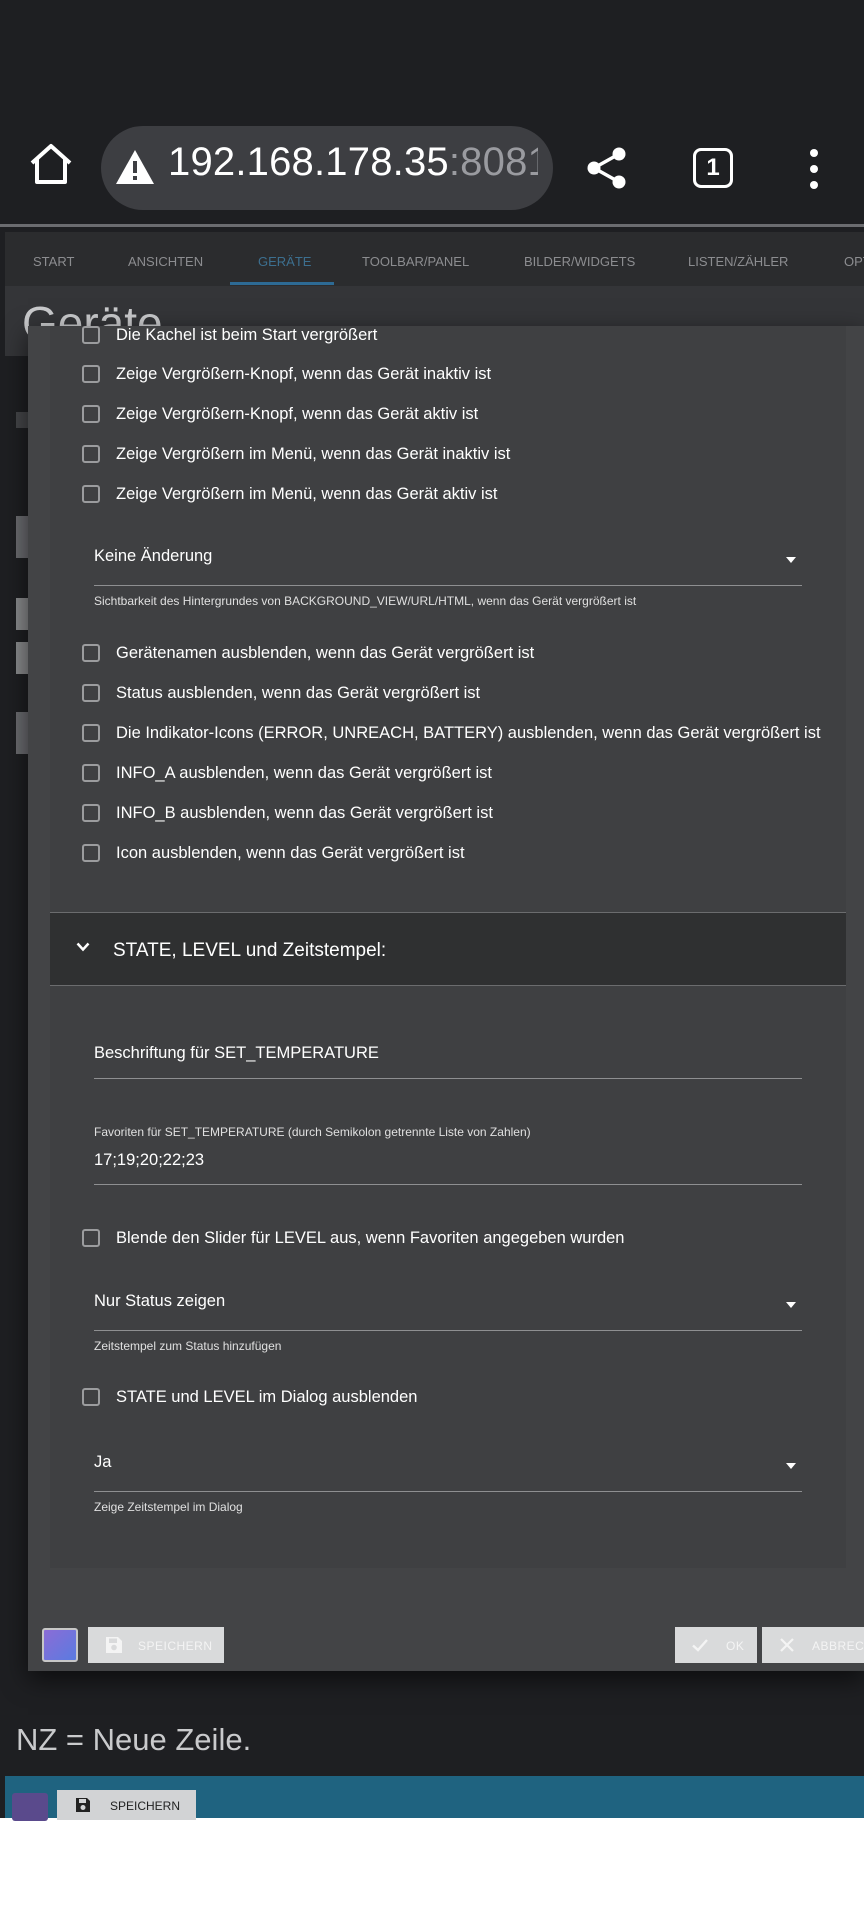 Image resolution: width=864 pixels, height=1920 pixels. I want to click on home-icon, so click(51, 164).